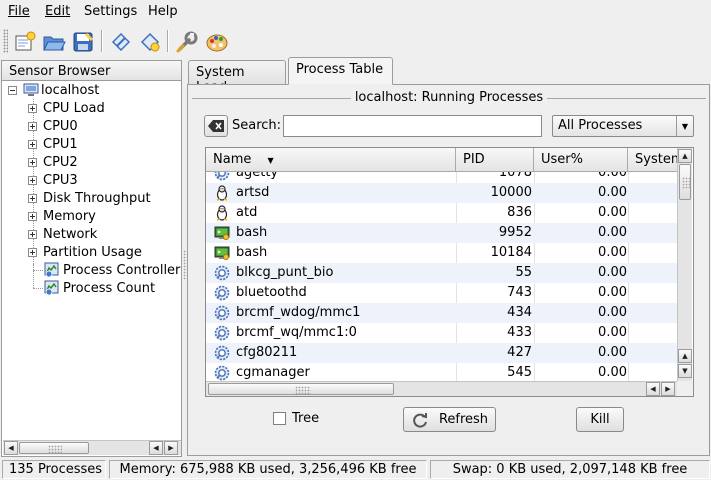 The width and height of the screenshot is (711, 480). I want to click on tree-checkbox-box, so click(279, 418).